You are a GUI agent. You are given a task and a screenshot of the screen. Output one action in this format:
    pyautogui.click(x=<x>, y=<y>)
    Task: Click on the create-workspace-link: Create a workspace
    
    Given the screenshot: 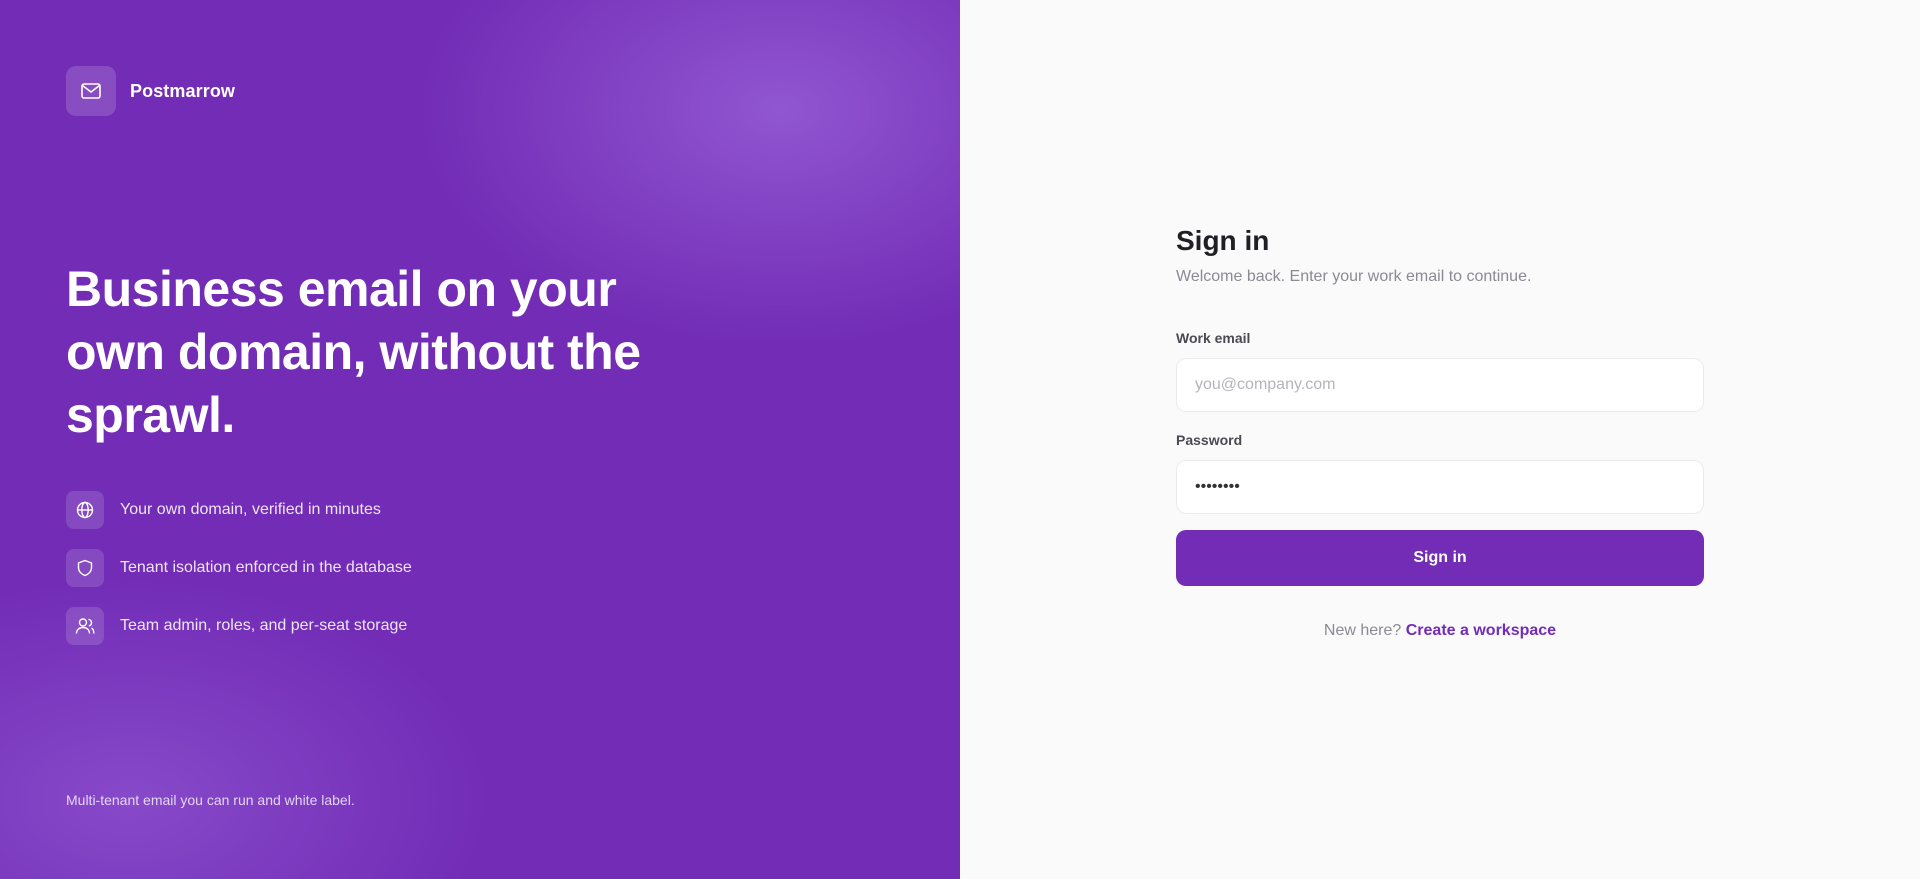 What is the action you would take?
    pyautogui.click(x=1481, y=630)
    